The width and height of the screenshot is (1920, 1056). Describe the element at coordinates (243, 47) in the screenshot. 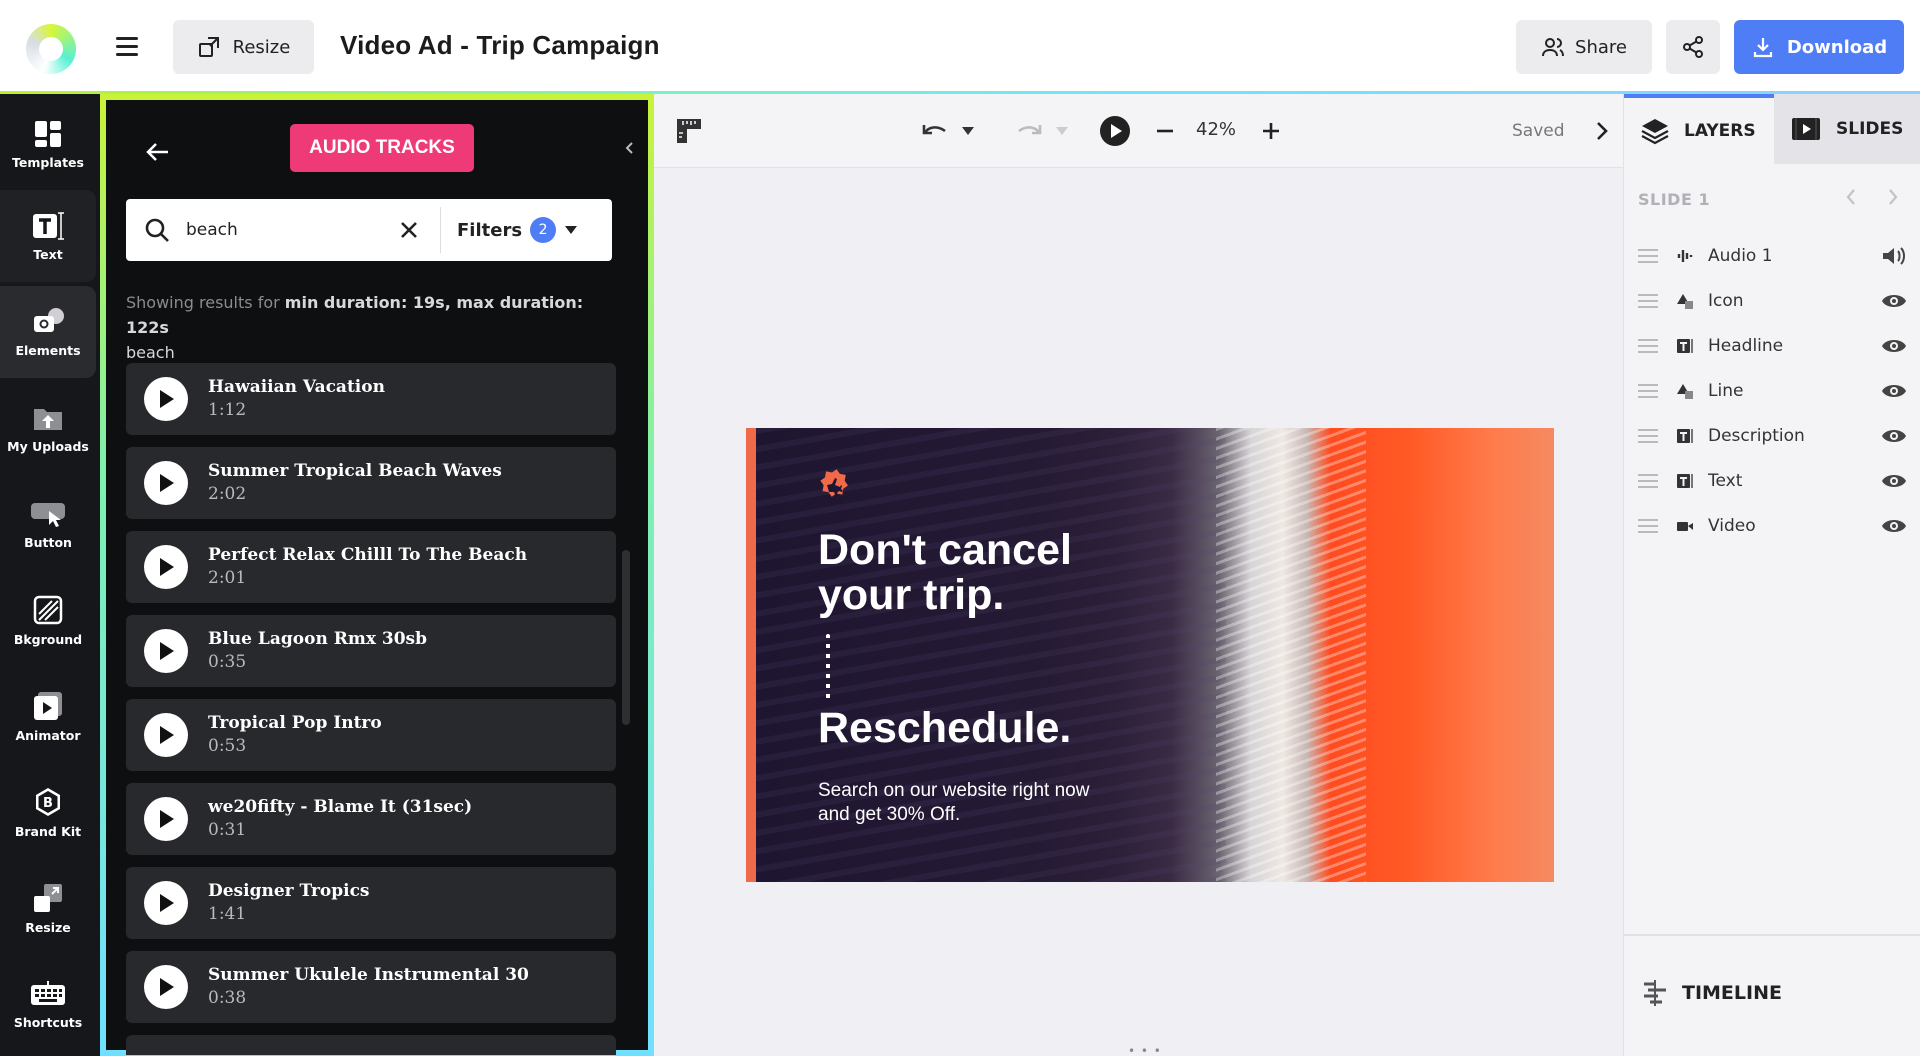

I see `resize-button: Resize` at that location.